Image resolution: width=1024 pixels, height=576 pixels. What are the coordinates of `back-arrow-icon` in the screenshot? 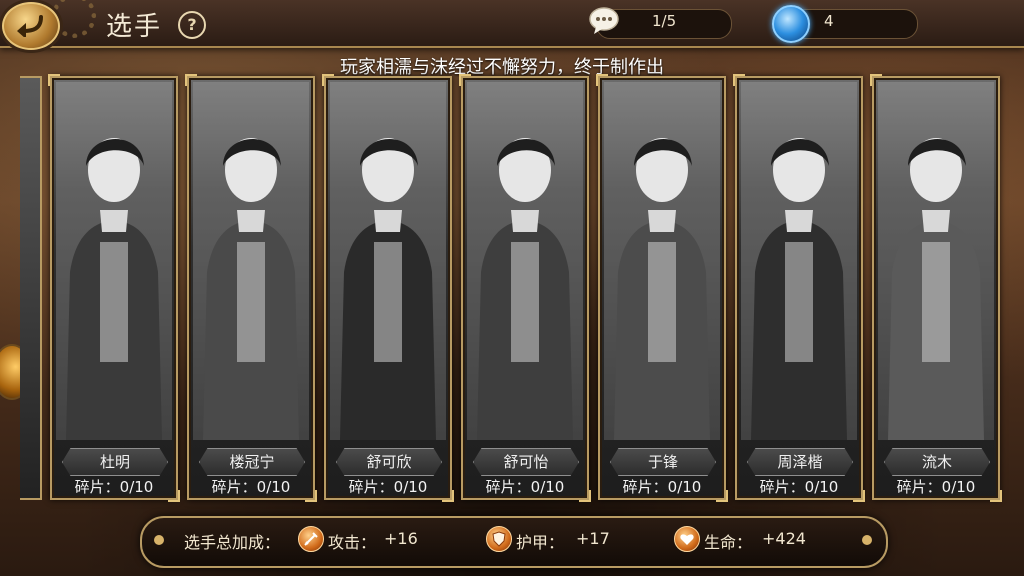 It's located at (30, 26).